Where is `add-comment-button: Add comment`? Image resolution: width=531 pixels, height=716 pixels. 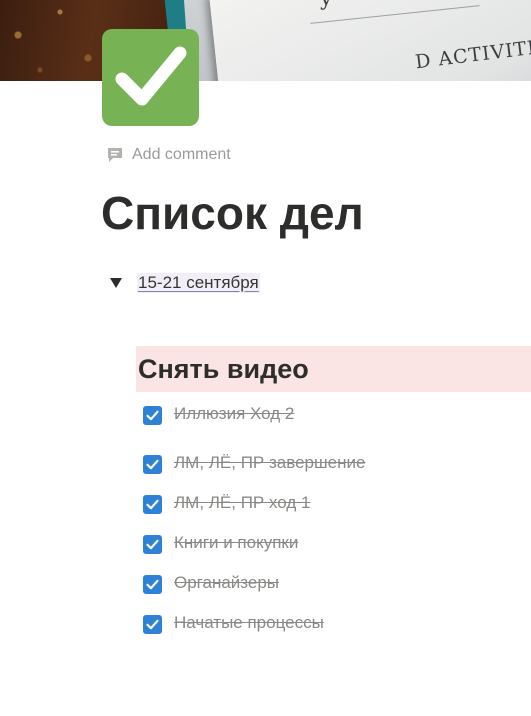
add-comment-button: Add comment is located at coordinates (168, 155).